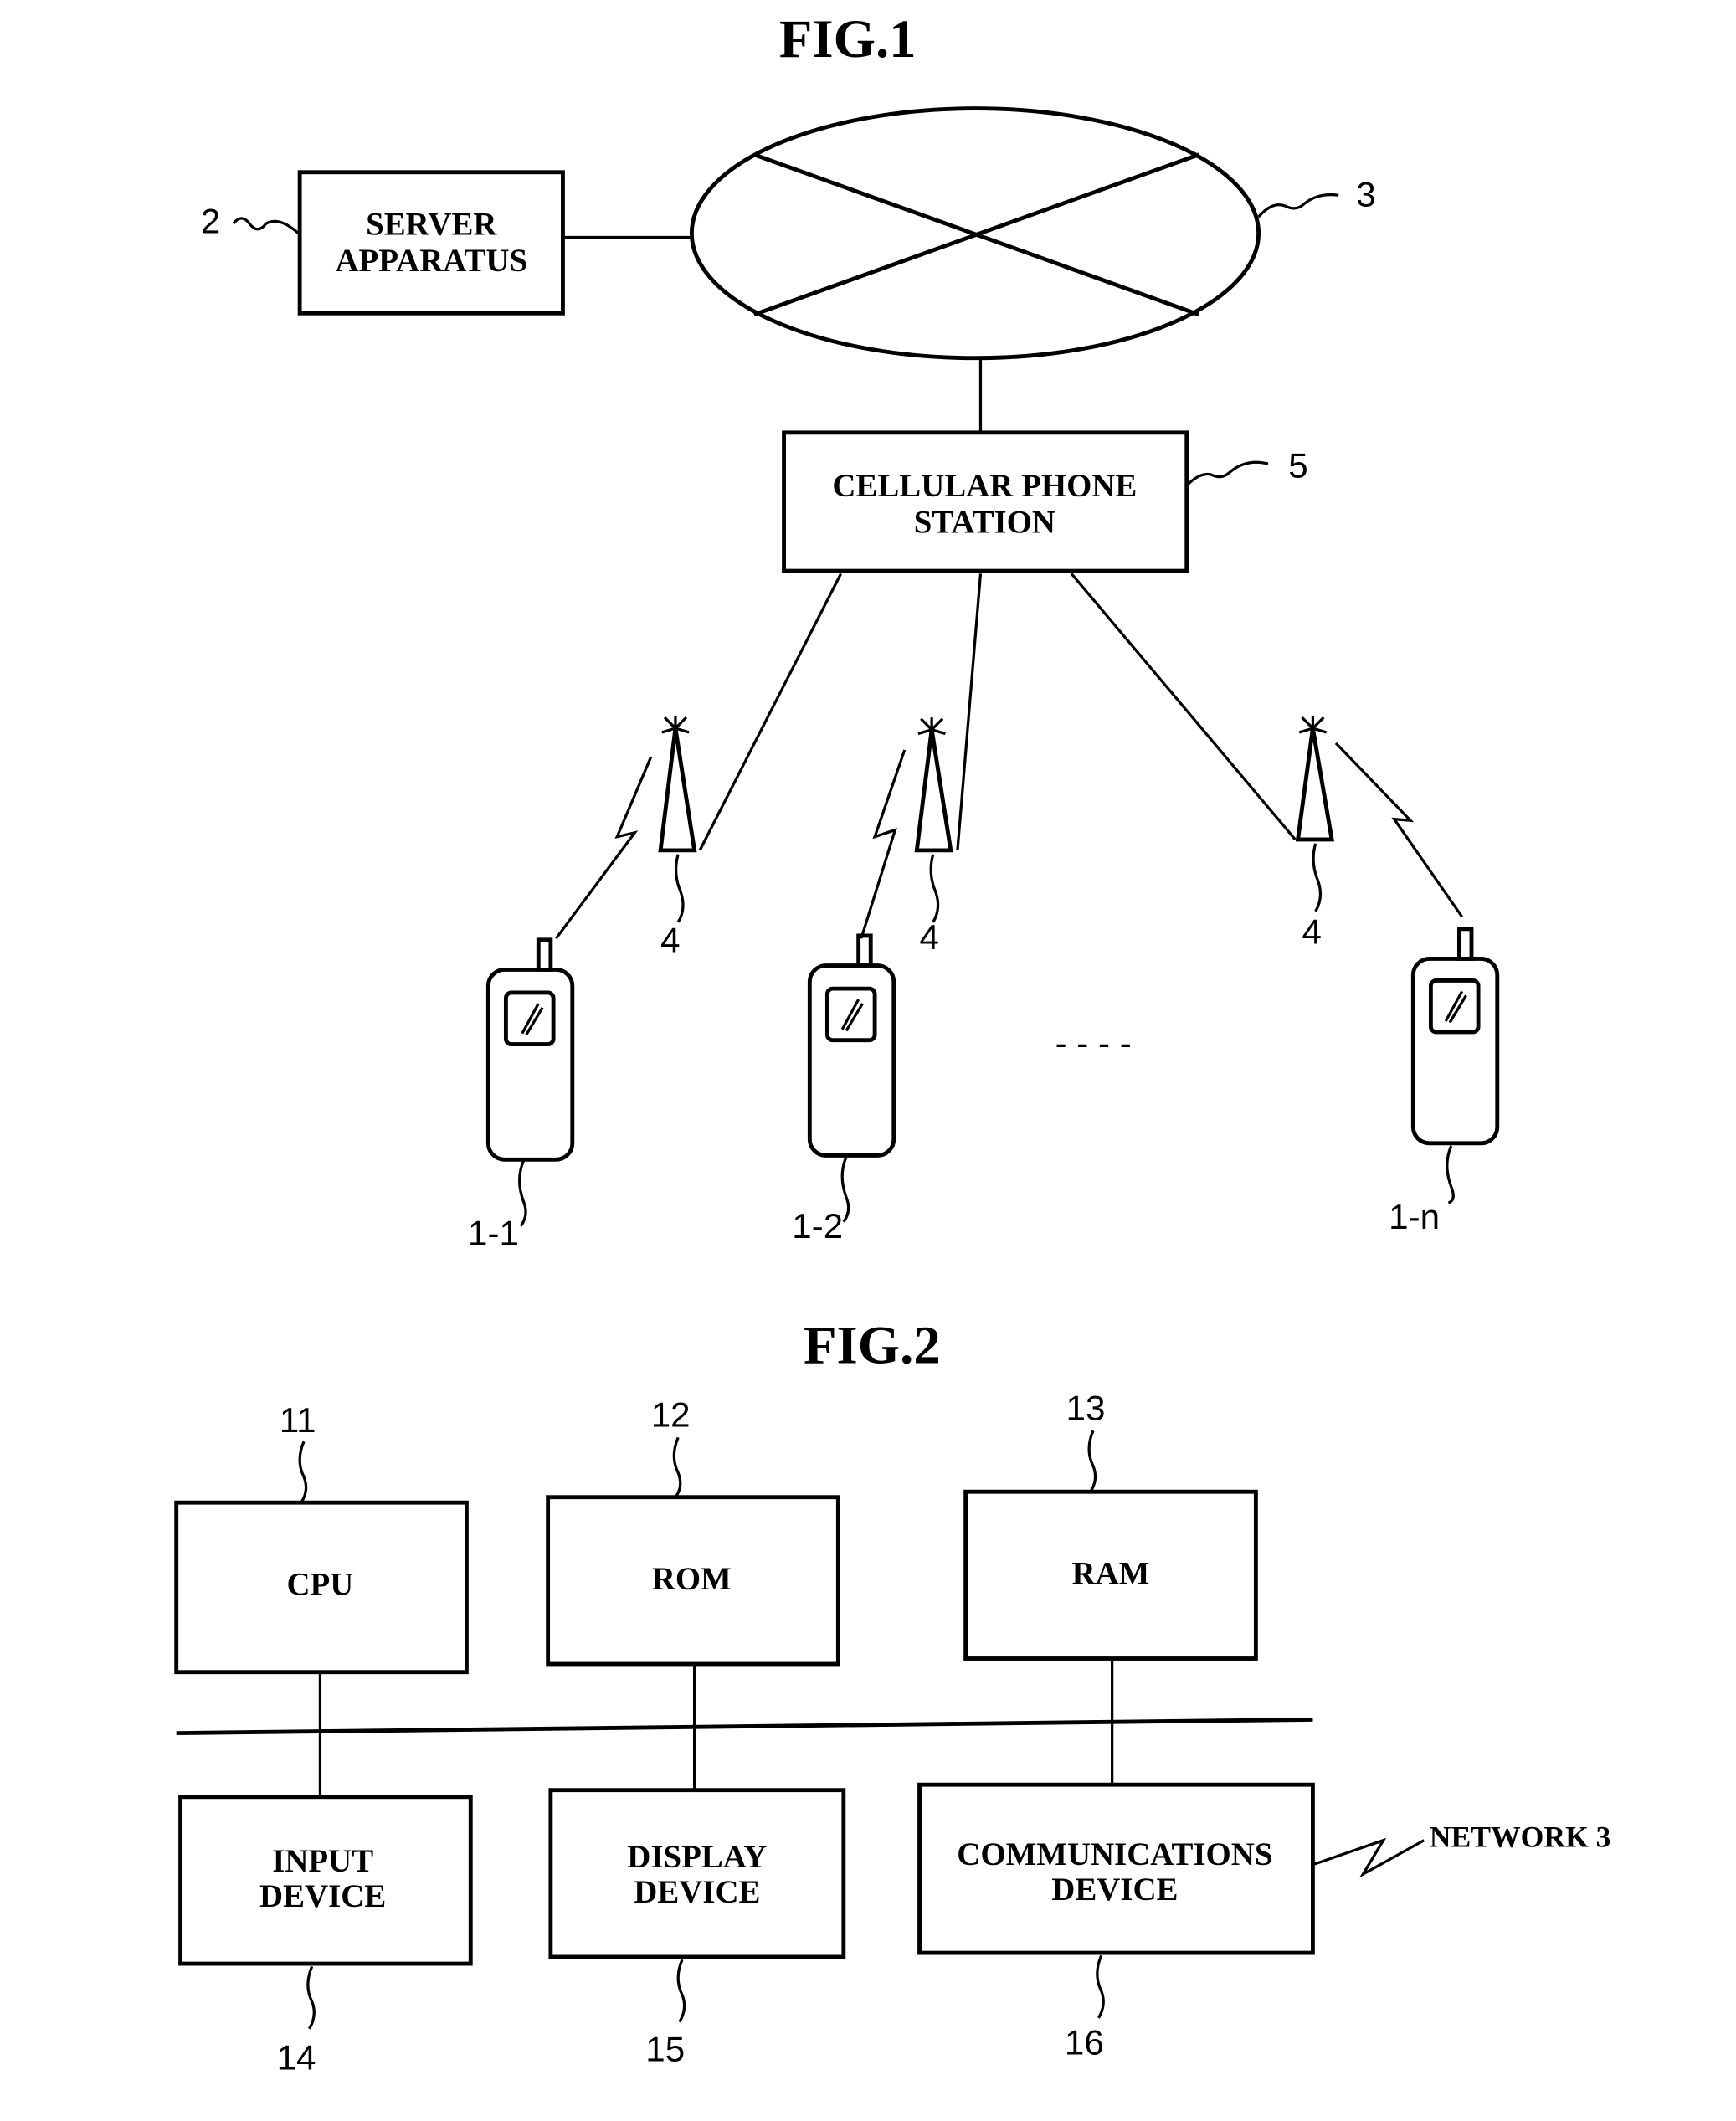  Describe the element at coordinates (934, 889) in the screenshot. I see `bs2-ref-leader` at that location.